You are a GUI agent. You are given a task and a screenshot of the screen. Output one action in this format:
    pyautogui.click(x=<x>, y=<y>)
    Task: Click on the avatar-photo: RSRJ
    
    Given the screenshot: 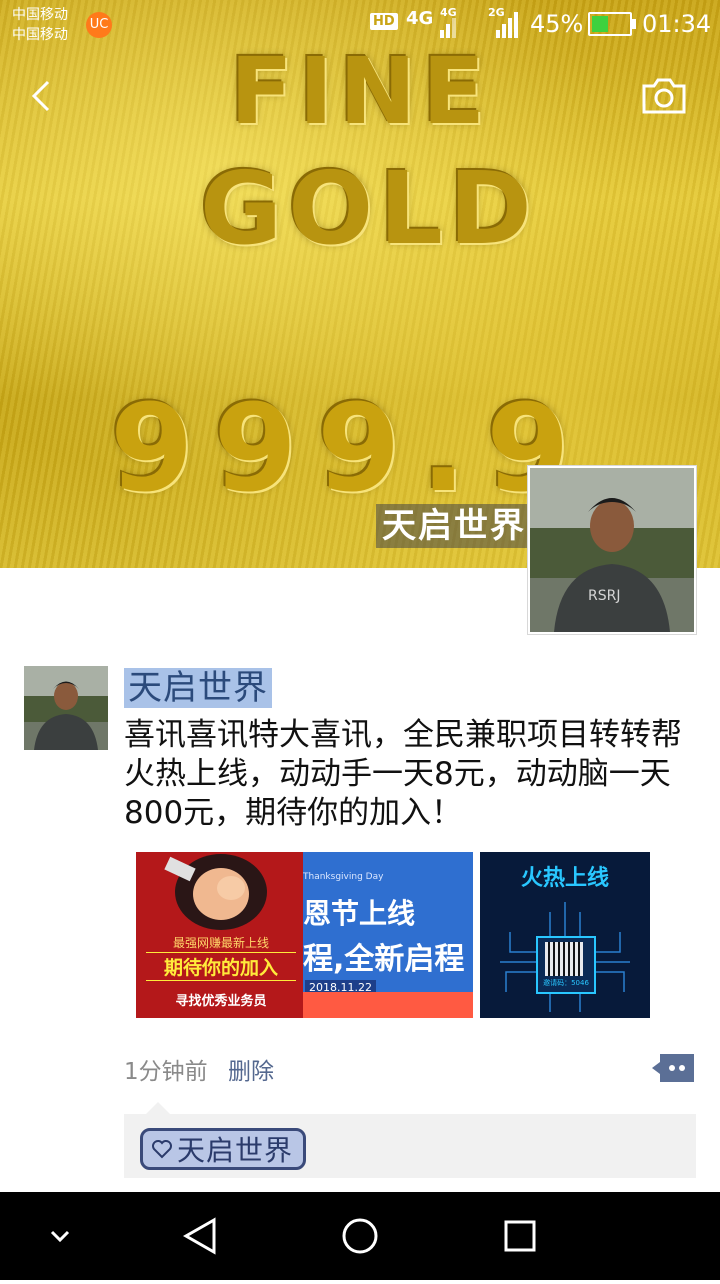 What is the action you would take?
    pyautogui.click(x=612, y=550)
    